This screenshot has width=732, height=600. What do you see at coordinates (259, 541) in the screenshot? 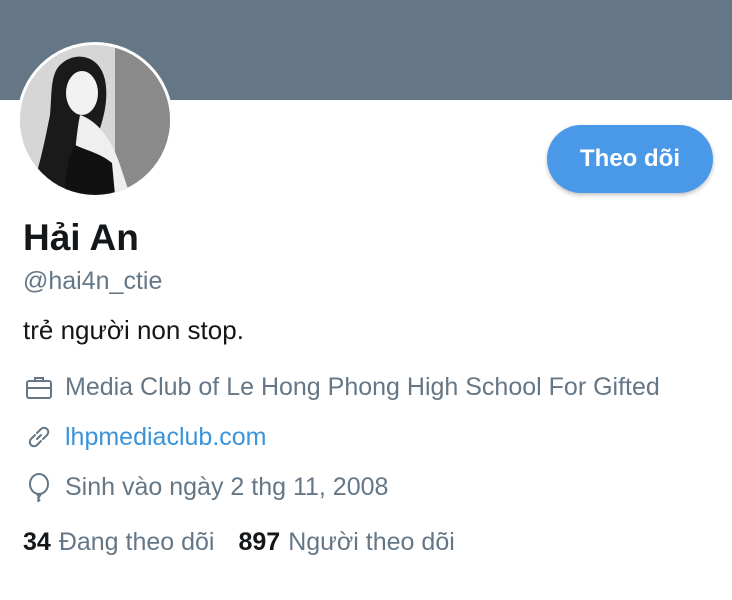
I see `followers-count: 897` at bounding box center [259, 541].